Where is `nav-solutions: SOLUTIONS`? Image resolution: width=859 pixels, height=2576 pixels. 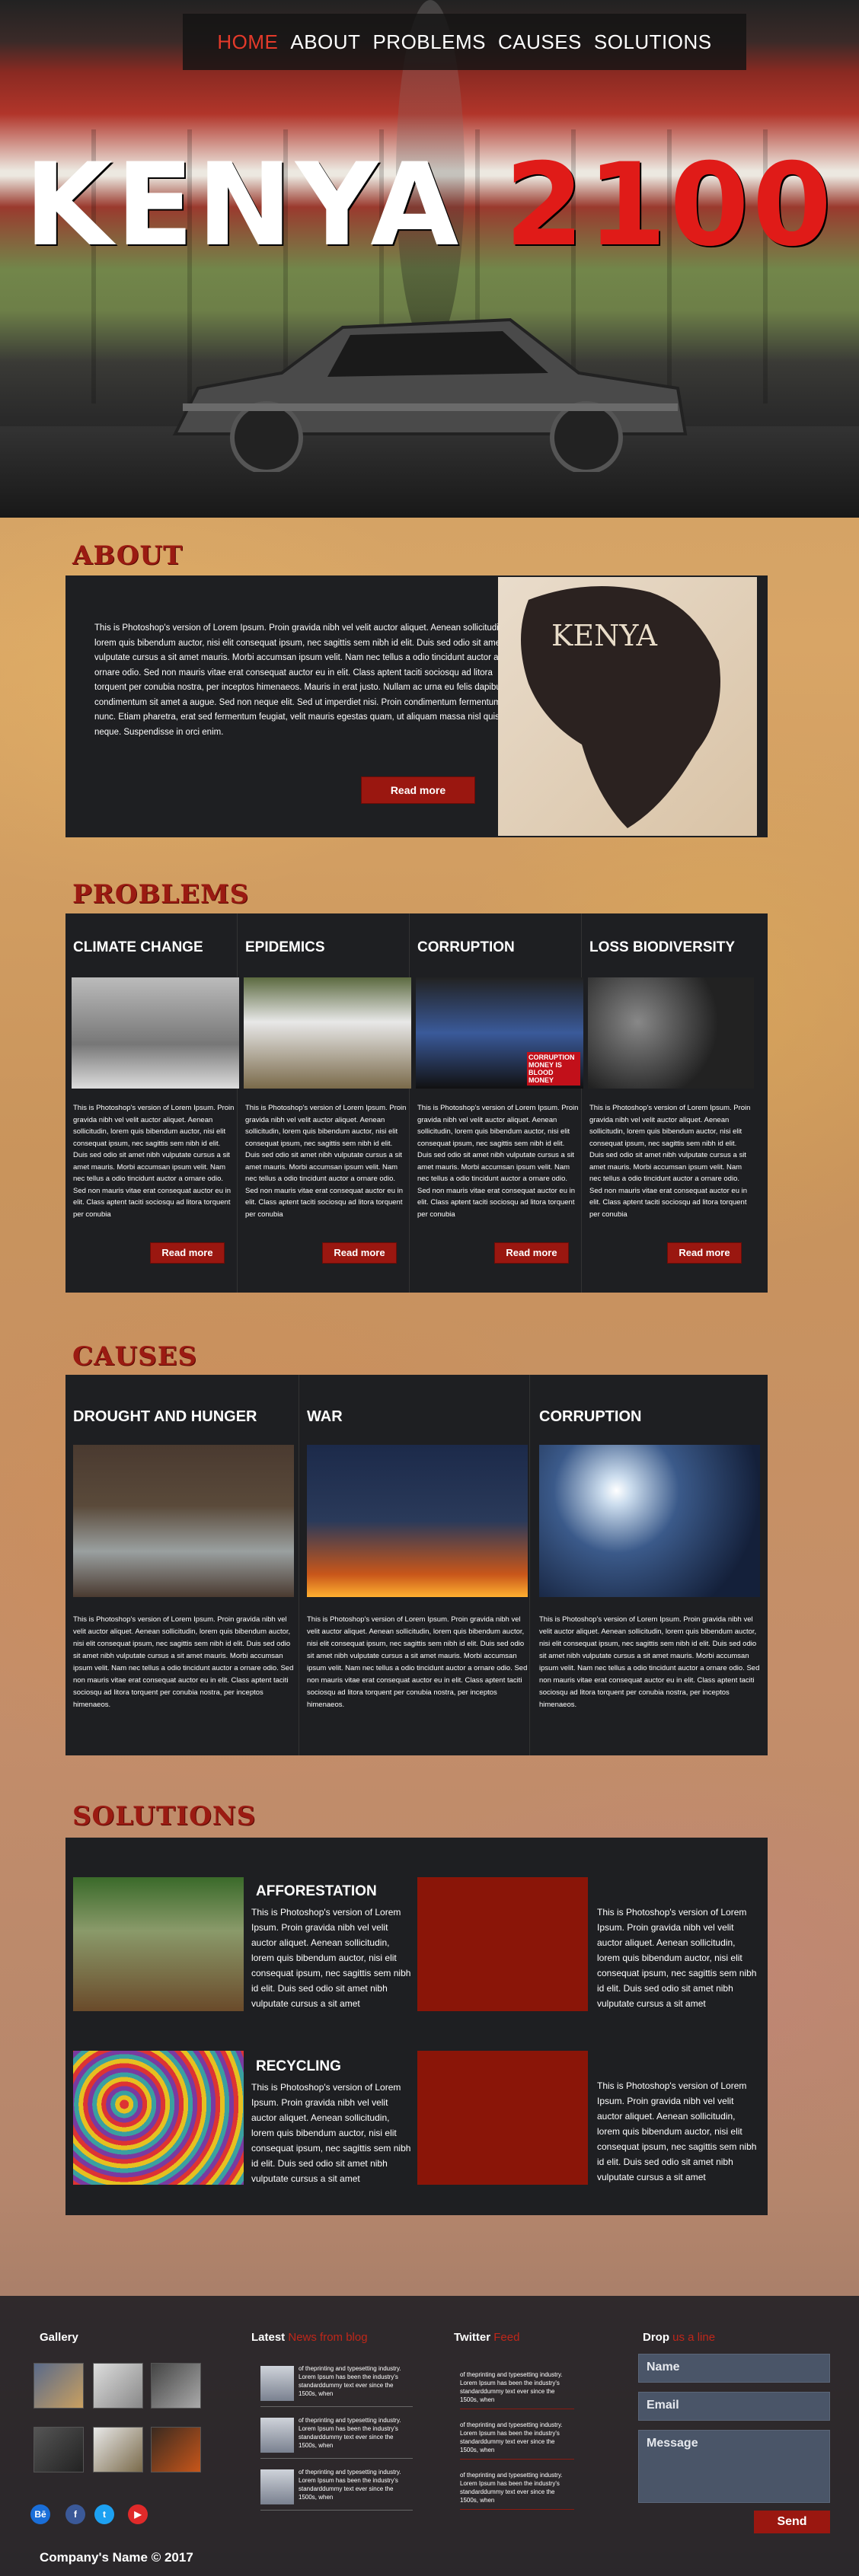 nav-solutions: SOLUTIONS is located at coordinates (653, 42).